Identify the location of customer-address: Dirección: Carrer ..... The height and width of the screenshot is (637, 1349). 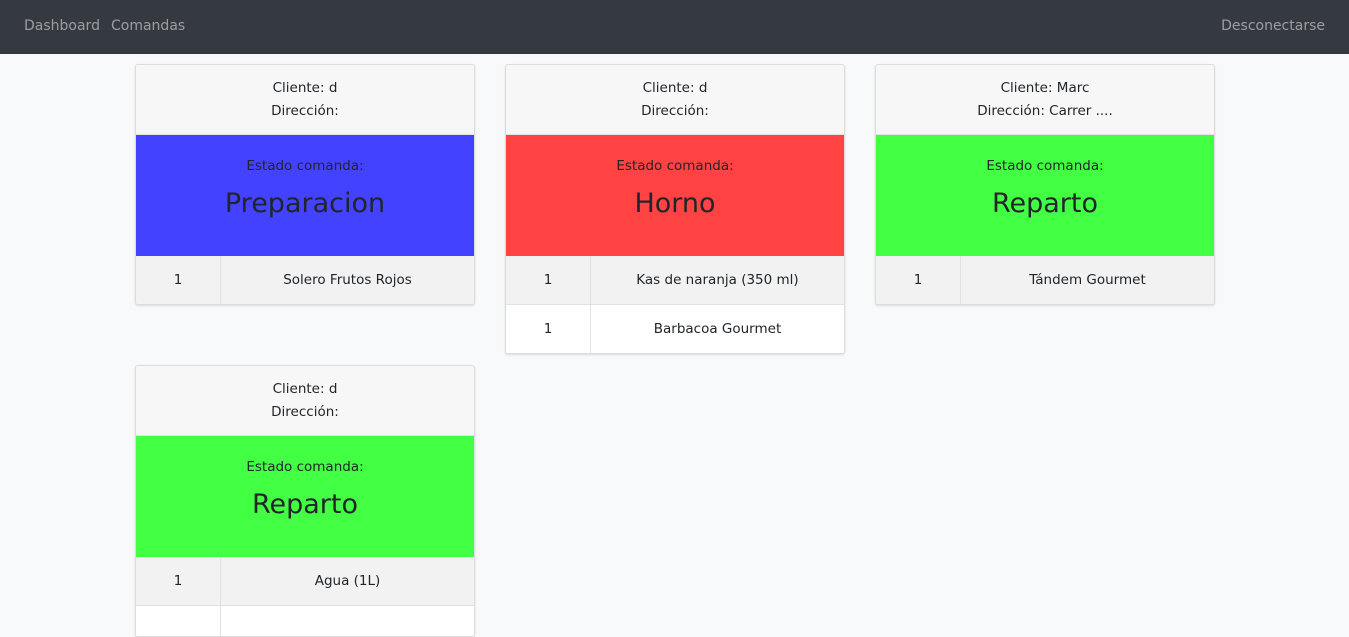
(1045, 111).